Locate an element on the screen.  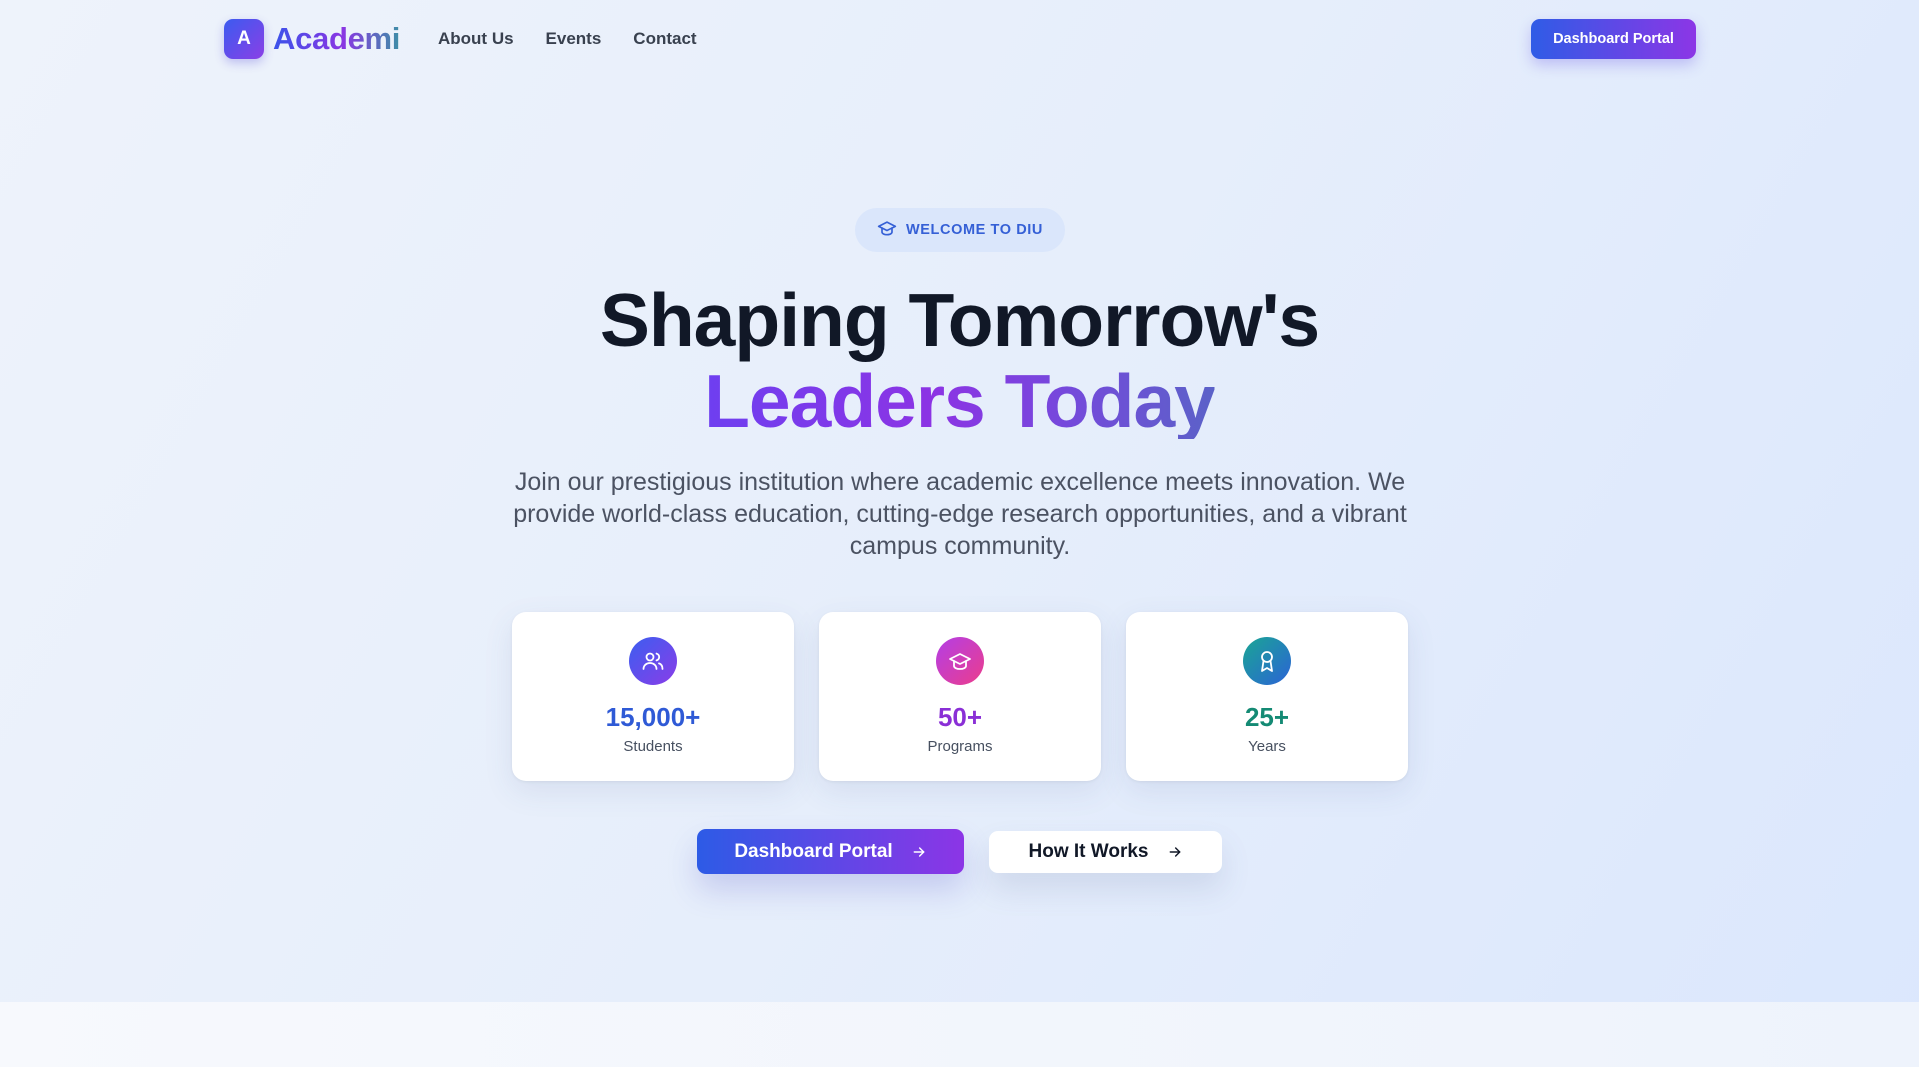
stat-value: 25+ is located at coordinates (1267, 717).